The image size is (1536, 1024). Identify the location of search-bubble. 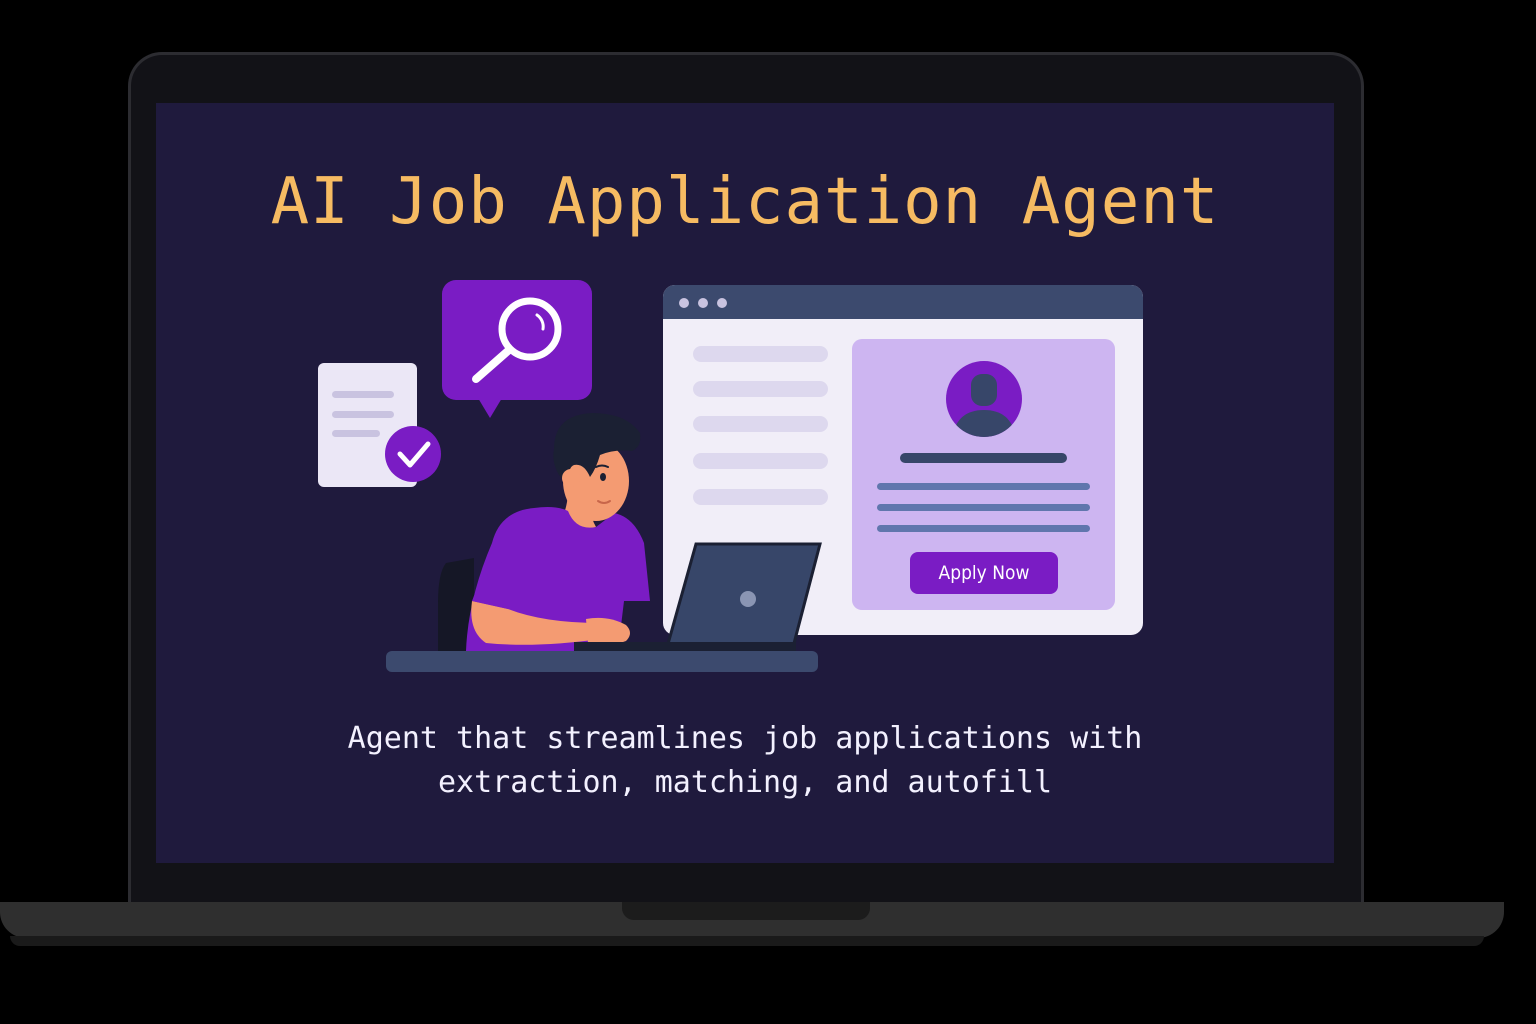
(517, 349).